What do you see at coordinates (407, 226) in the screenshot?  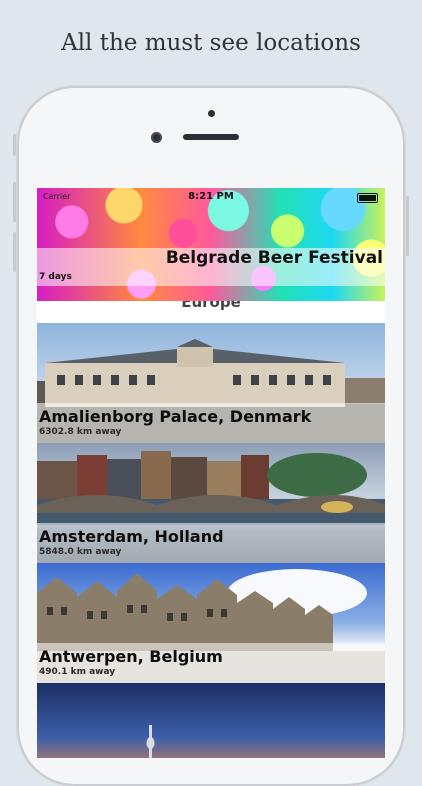 I see `power-button` at bounding box center [407, 226].